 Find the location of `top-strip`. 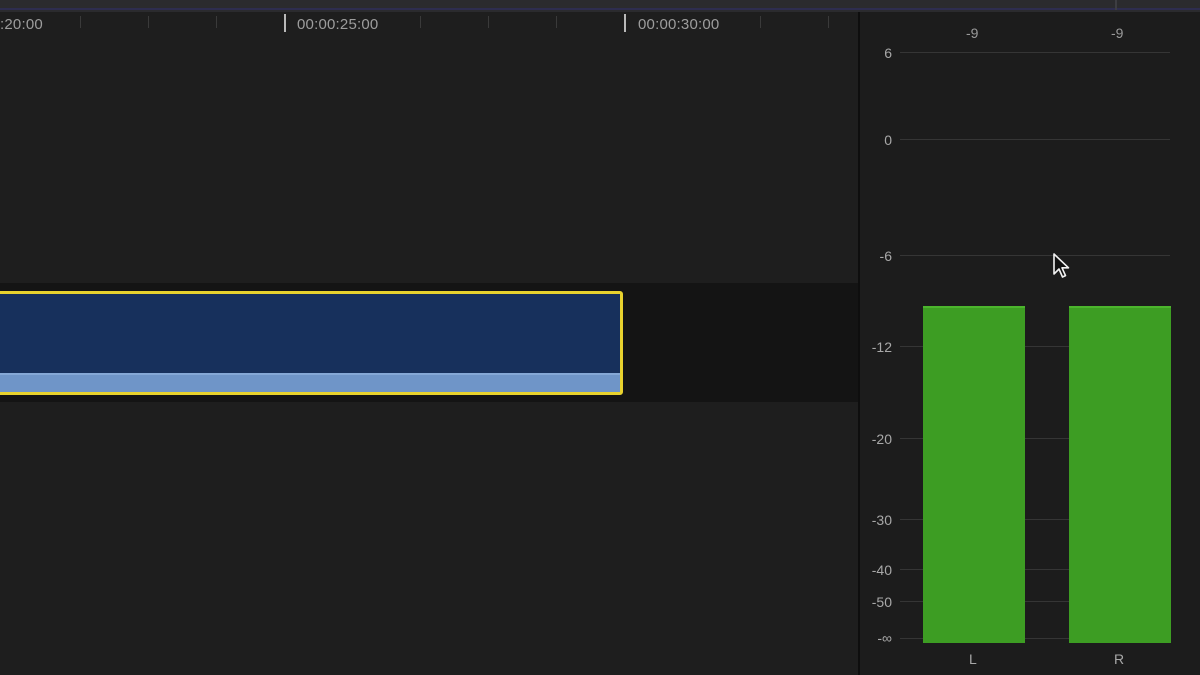

top-strip is located at coordinates (600, 6).